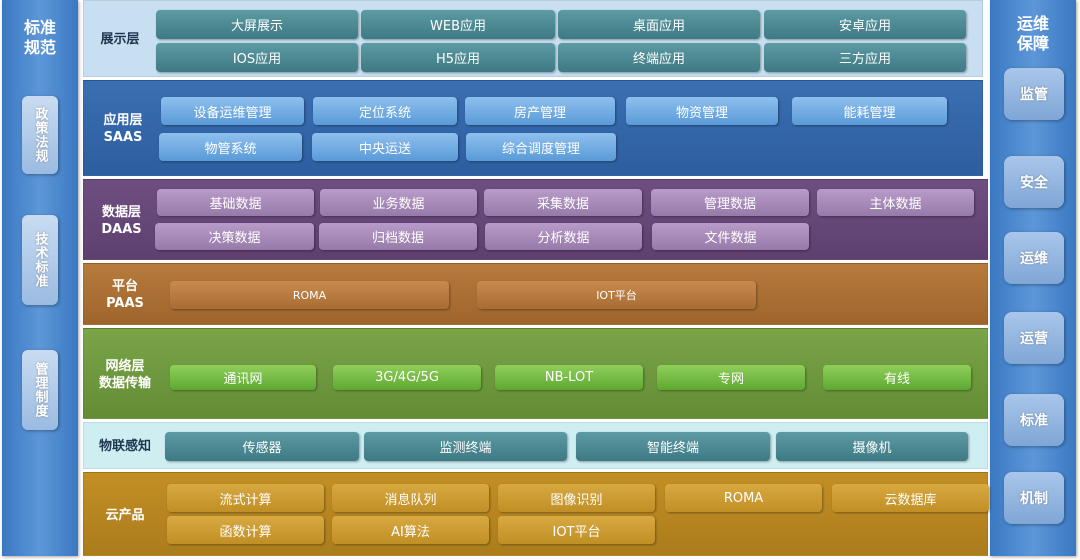 The image size is (1080, 560). Describe the element at coordinates (121, 229) in the screenshot. I see `layer-daas-label-line-2: DAAS` at that location.